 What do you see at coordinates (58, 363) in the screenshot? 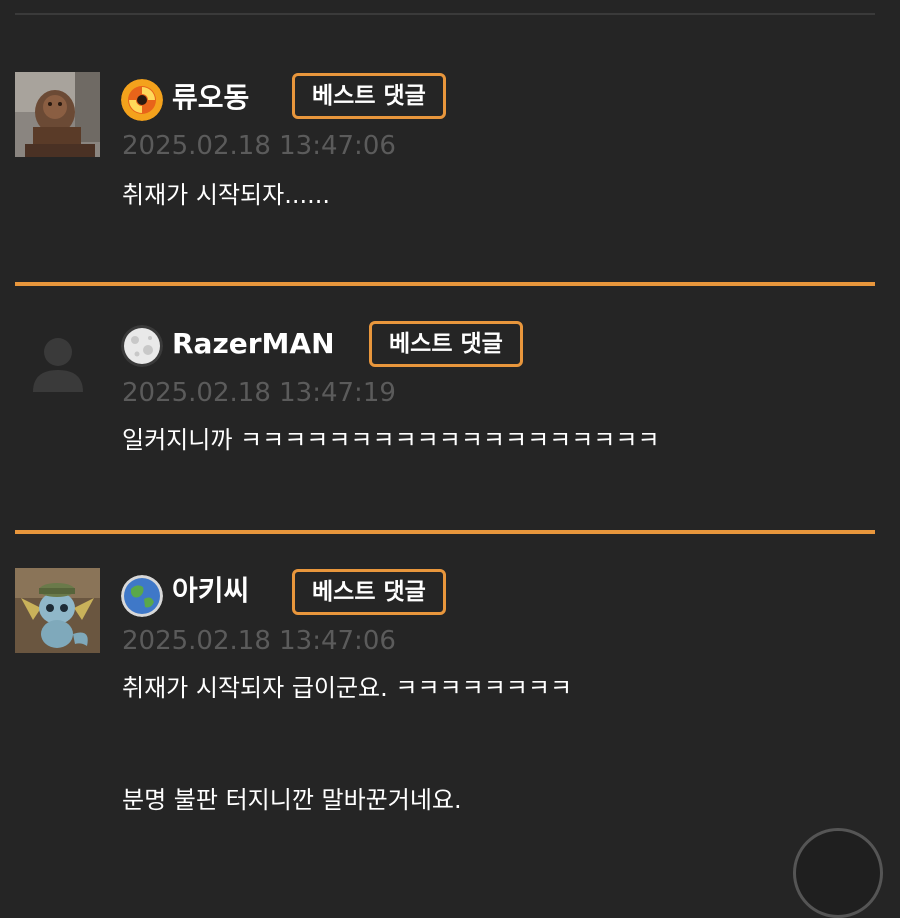
I see `default-person-avatar` at bounding box center [58, 363].